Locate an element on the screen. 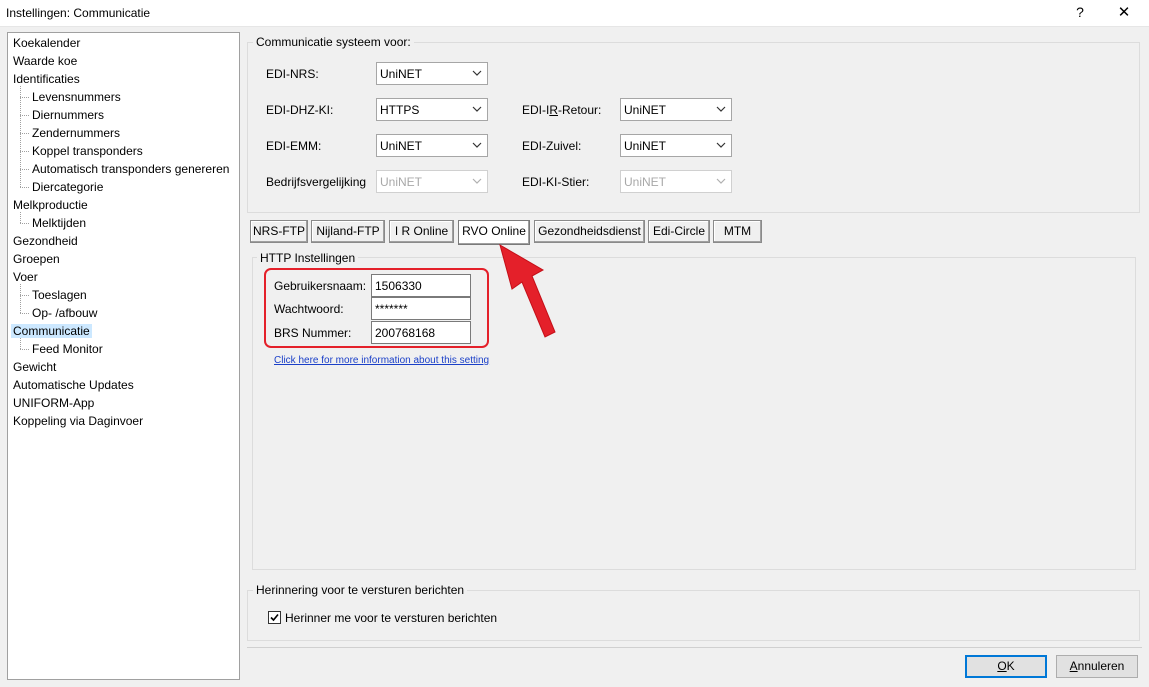 The height and width of the screenshot is (687, 1149). edi-zuivel-value: UniNET is located at coordinates (645, 146).